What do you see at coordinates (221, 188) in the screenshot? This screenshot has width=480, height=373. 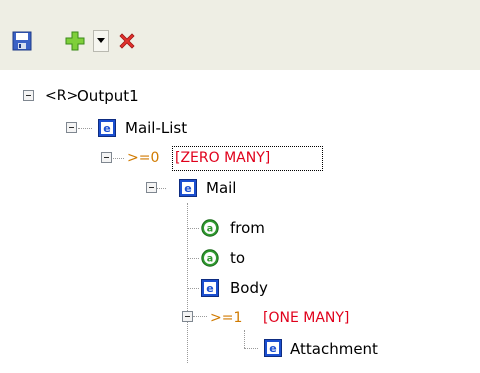 I see `node-label: Mail` at bounding box center [221, 188].